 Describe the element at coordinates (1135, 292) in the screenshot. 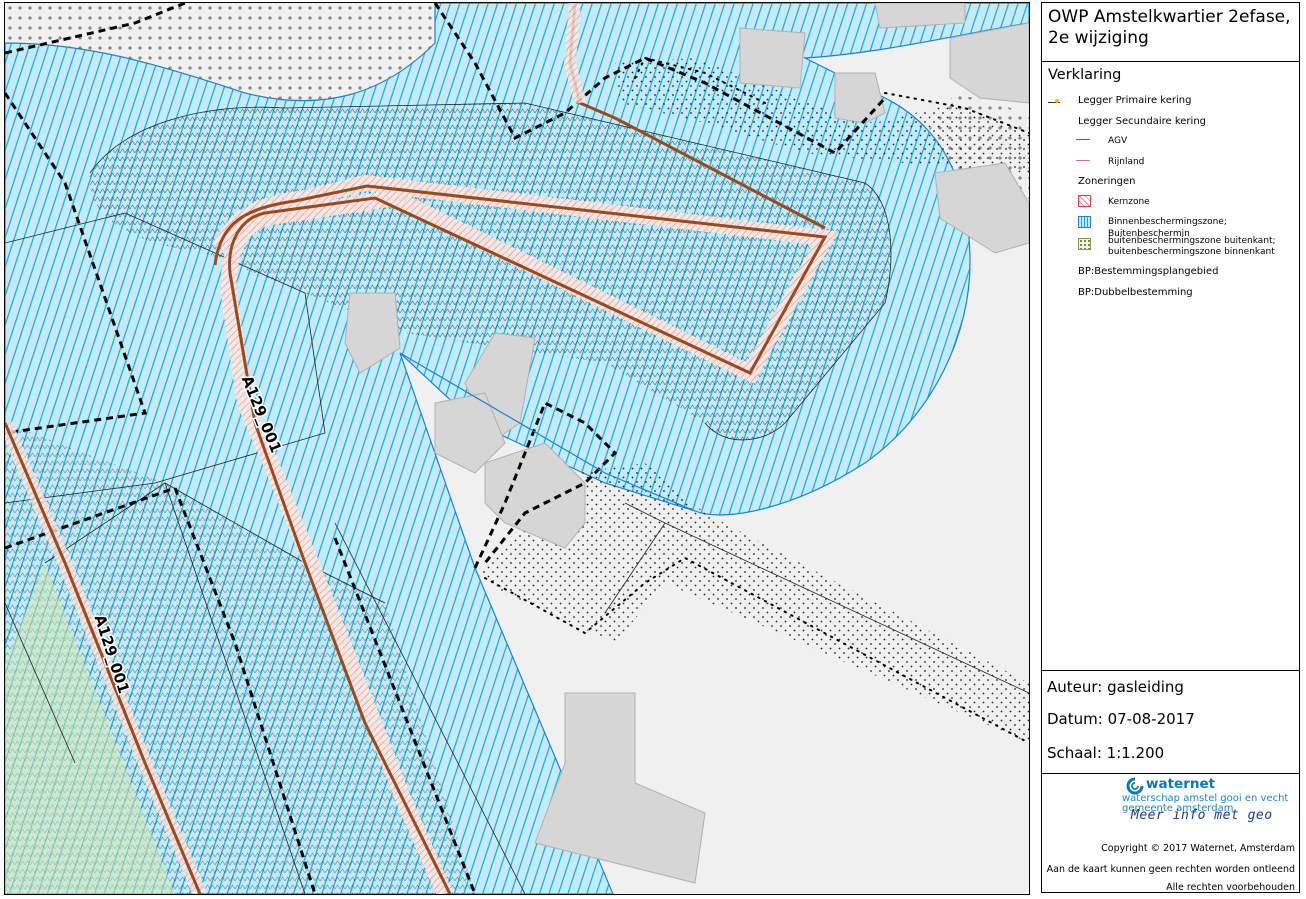

I see `legend-bp-dubbel: BP:Dubbelbestemming` at that location.